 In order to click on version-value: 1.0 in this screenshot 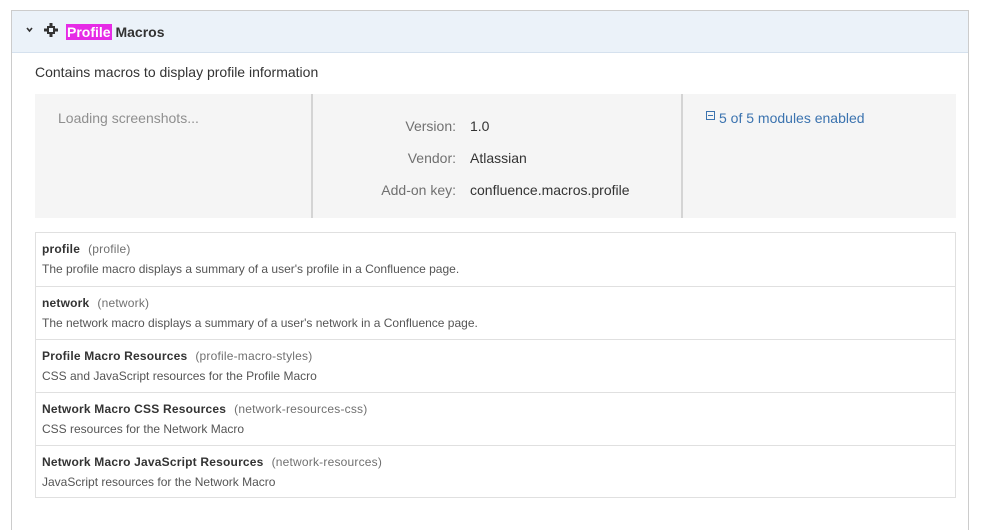, I will do `click(480, 126)`.